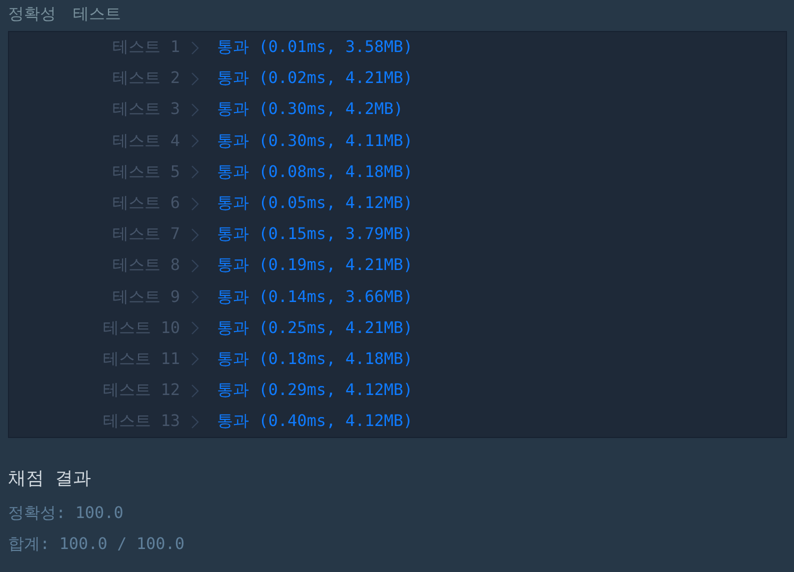 The image size is (794, 572). What do you see at coordinates (32, 14) in the screenshot?
I see `section-label: 정확성` at bounding box center [32, 14].